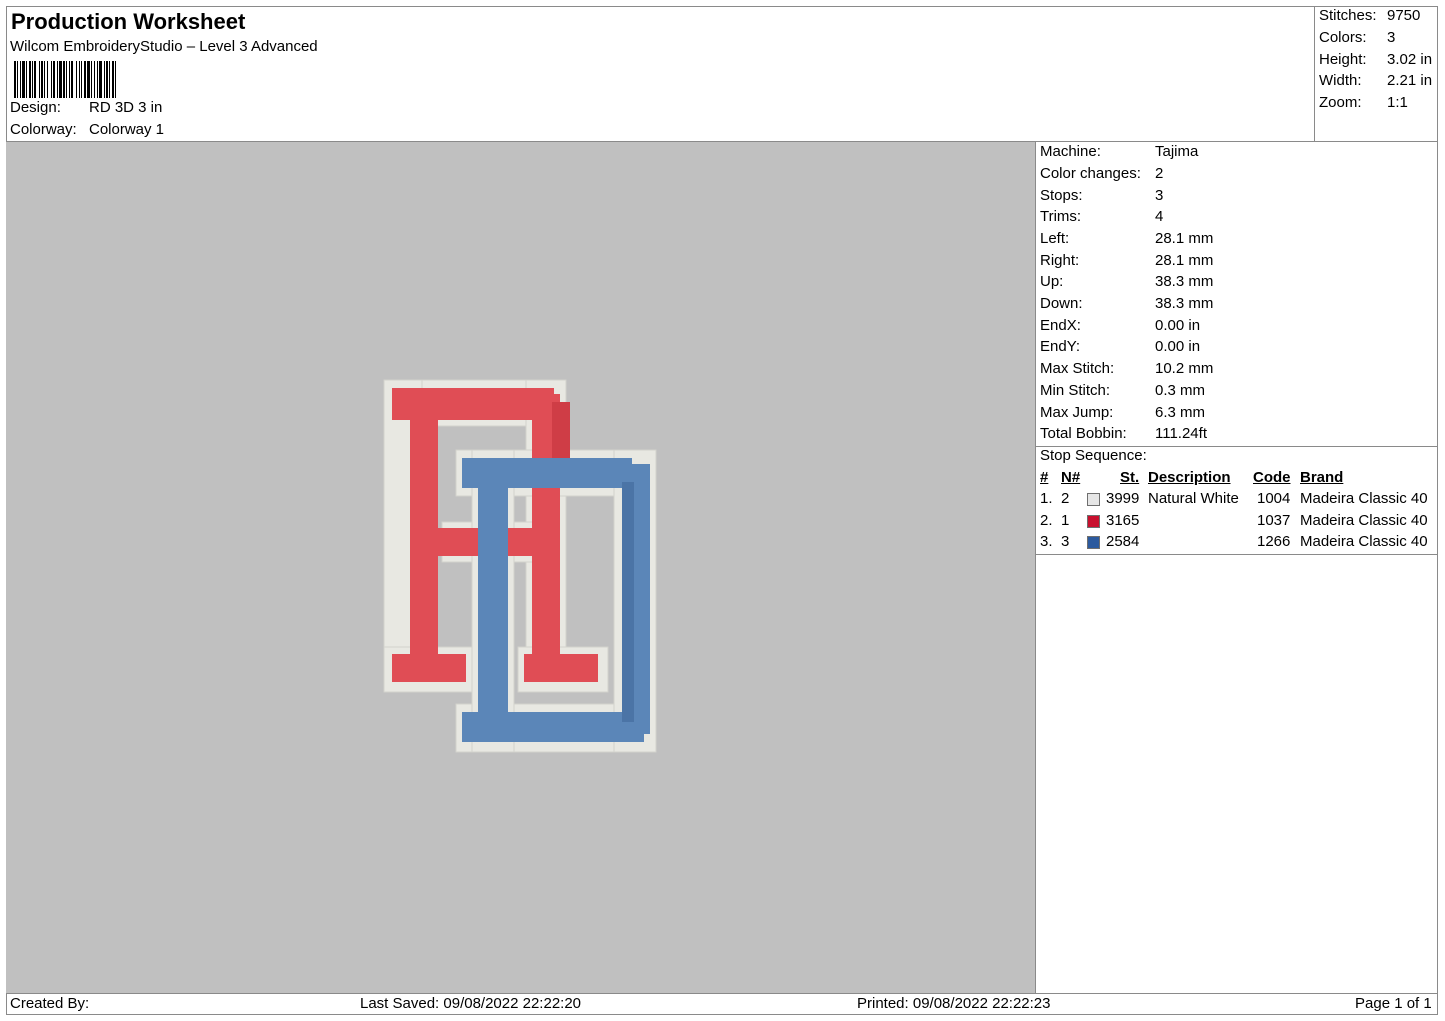 Image resolution: width=1445 pixels, height=1021 pixels. I want to click on page-title: Production Worksheet, so click(128, 21).